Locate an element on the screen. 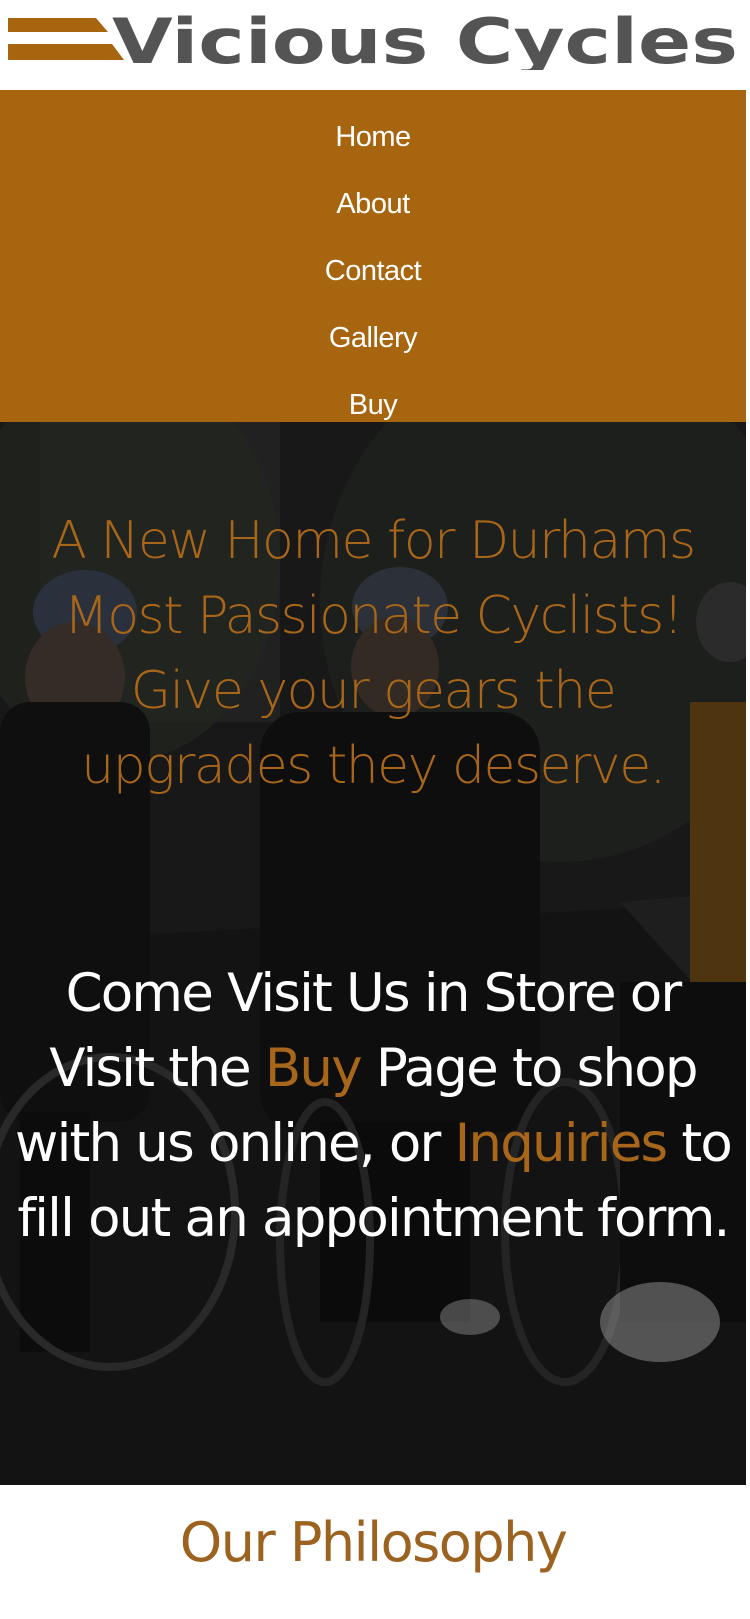 This screenshot has height=1619, width=750. nav-item-about: About is located at coordinates (373, 204).